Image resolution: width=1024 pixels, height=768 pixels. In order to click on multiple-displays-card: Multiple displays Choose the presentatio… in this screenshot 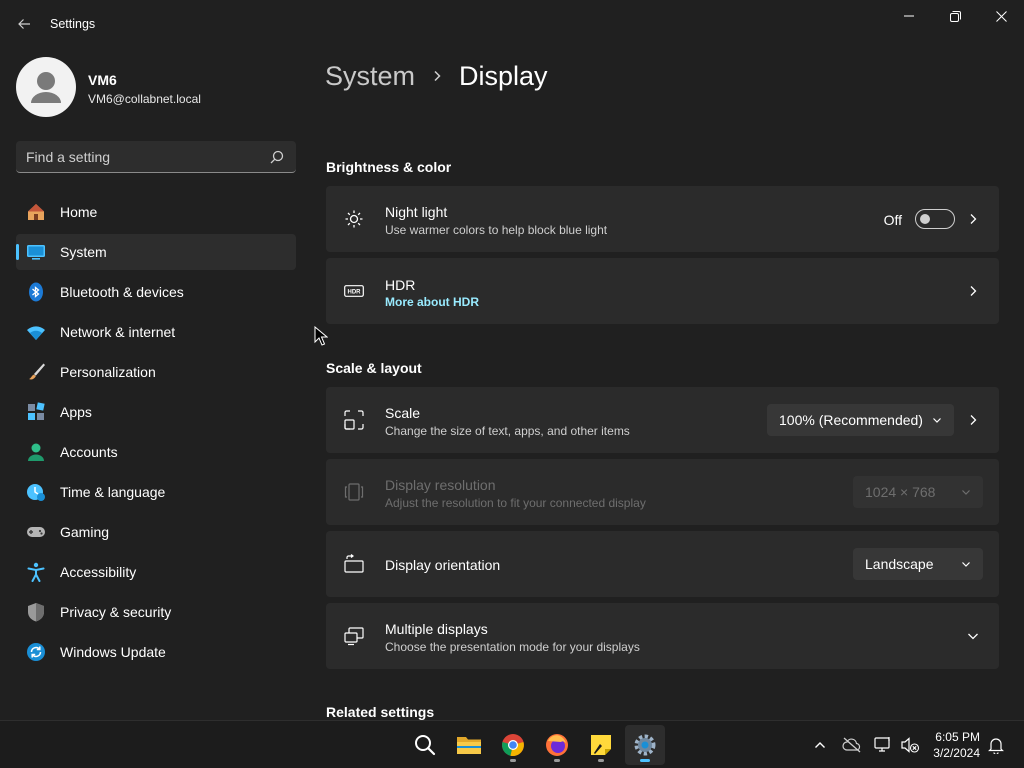, I will do `click(662, 636)`.